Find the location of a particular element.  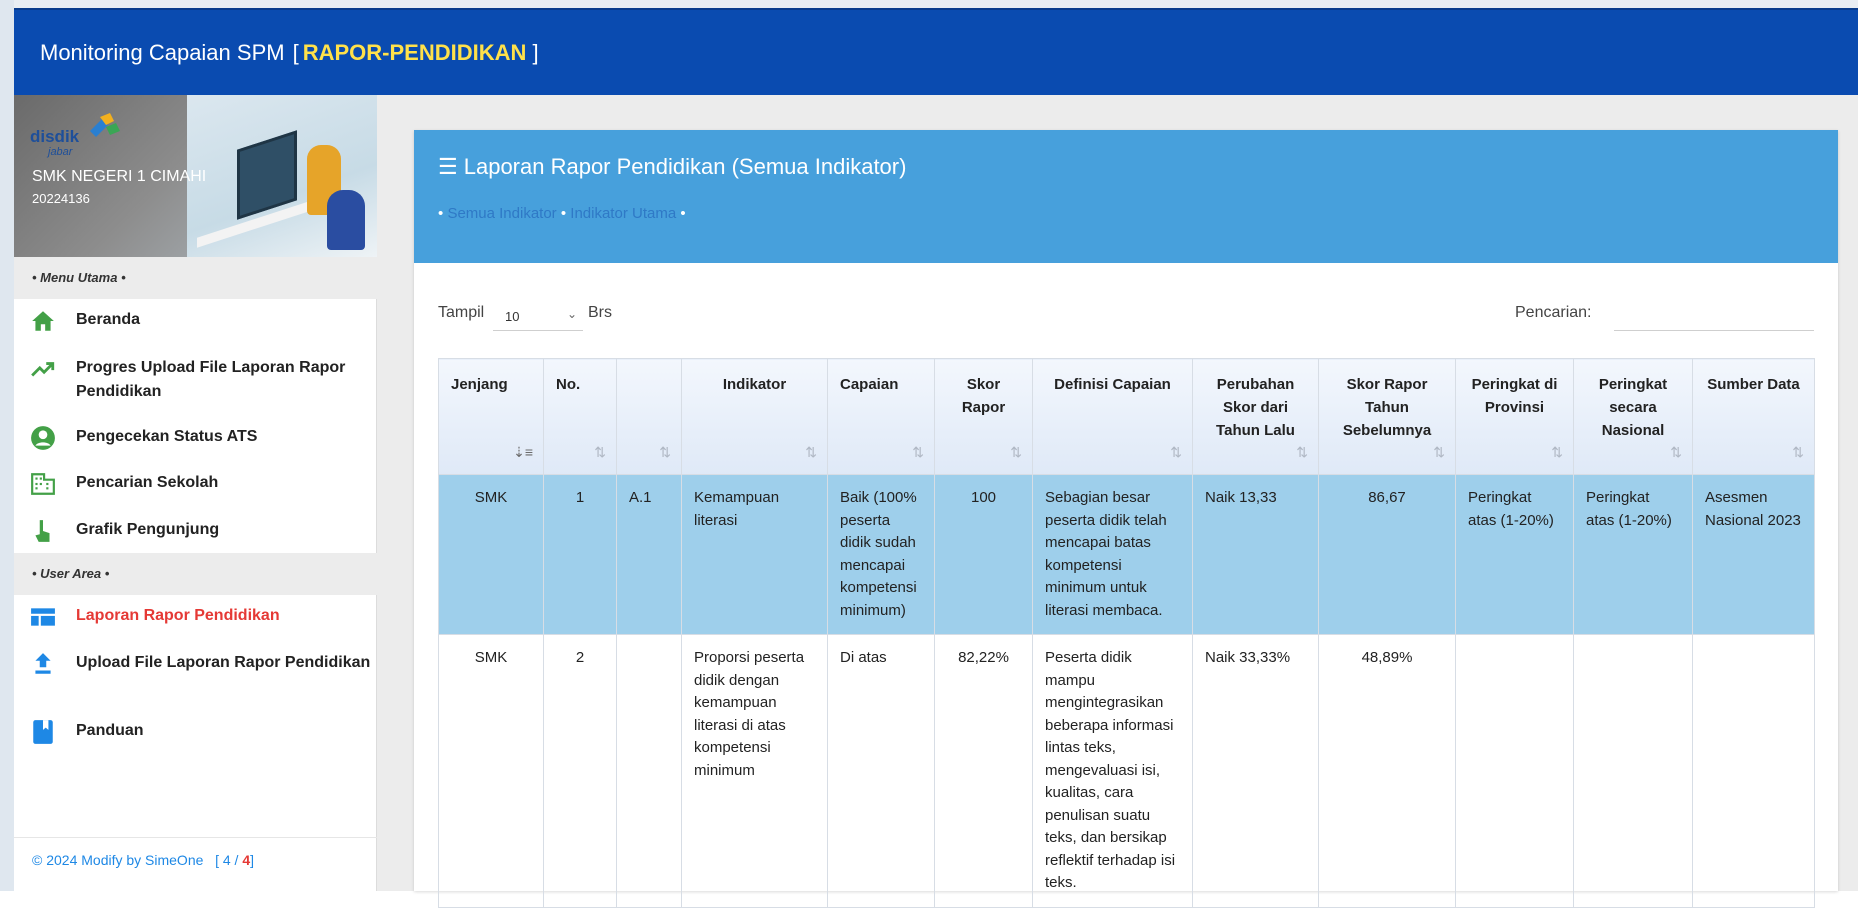

col-label: Definisi Capaian is located at coordinates (1112, 384).